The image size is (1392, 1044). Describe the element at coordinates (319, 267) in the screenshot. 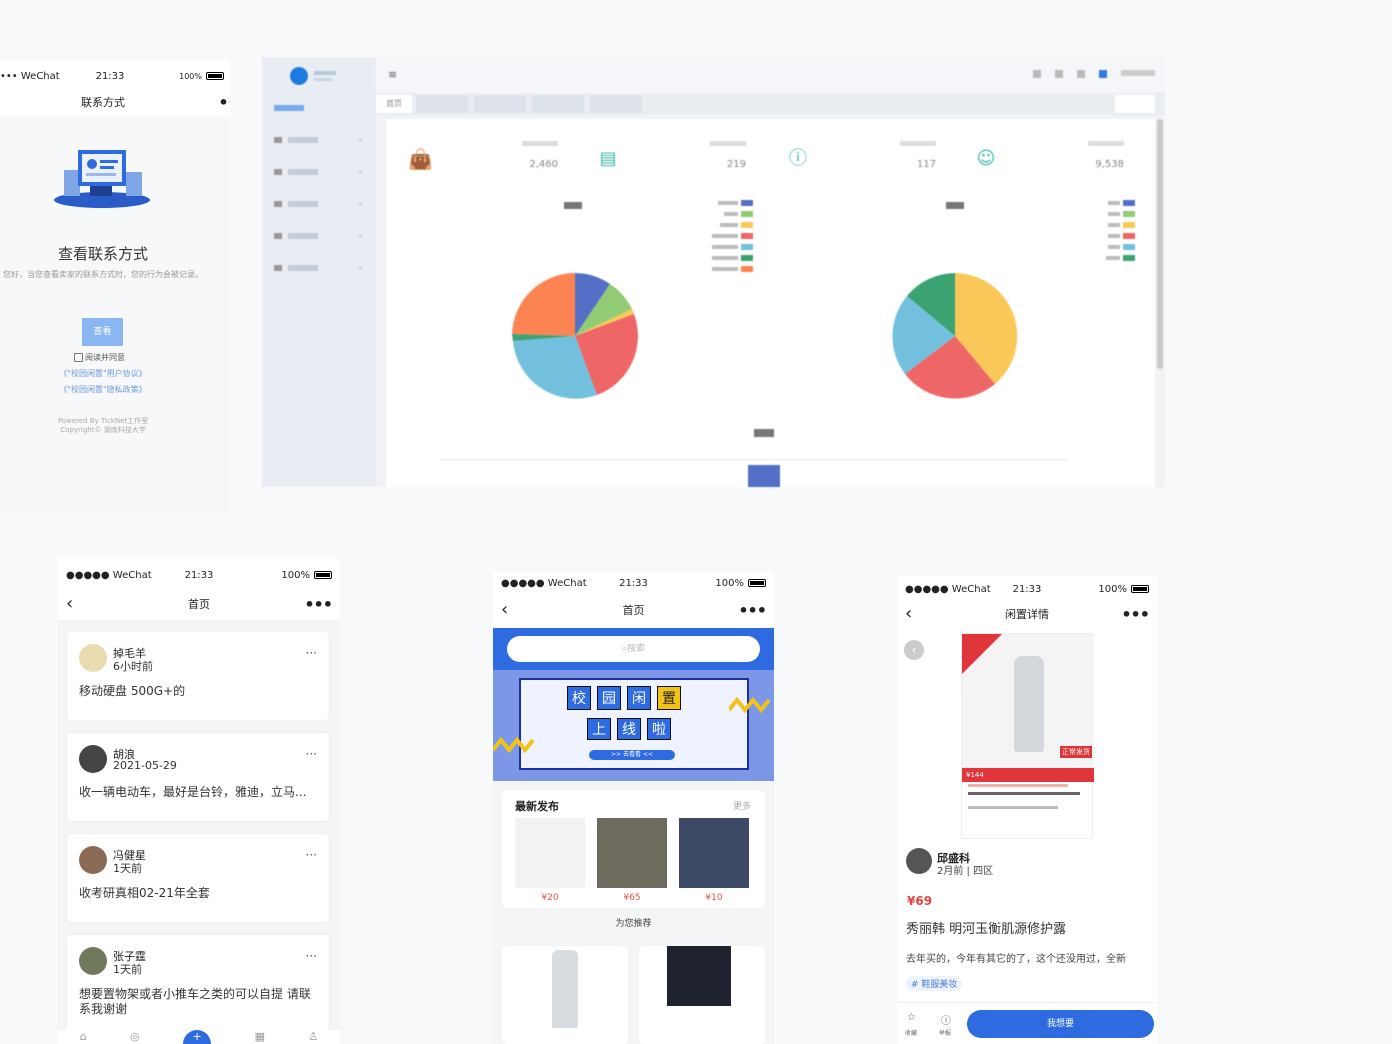

I see `sidebar-item-5: ⌄` at that location.